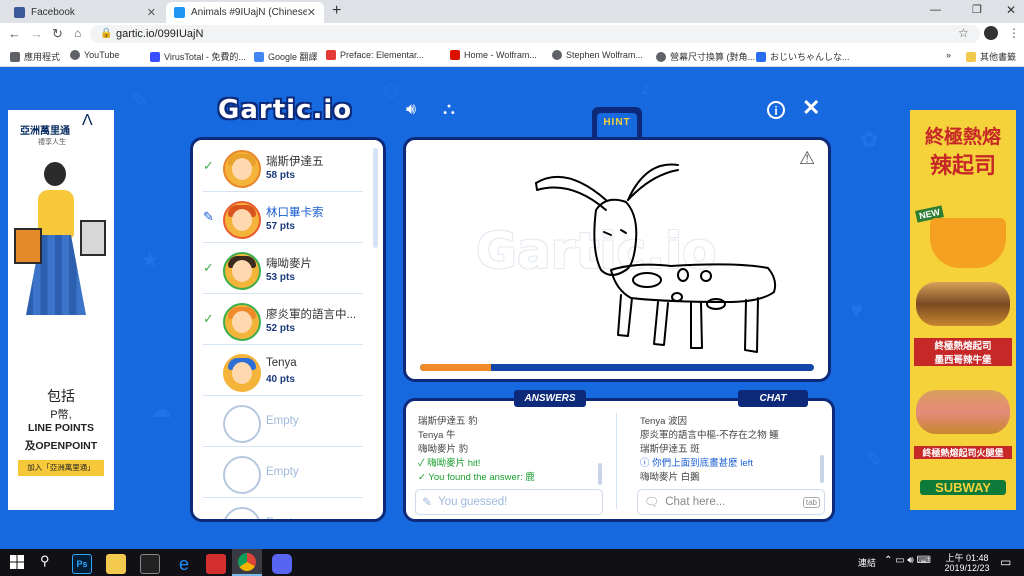 This screenshot has height=576, width=1024. I want to click on new-tab-icon: +, so click(336, 11).